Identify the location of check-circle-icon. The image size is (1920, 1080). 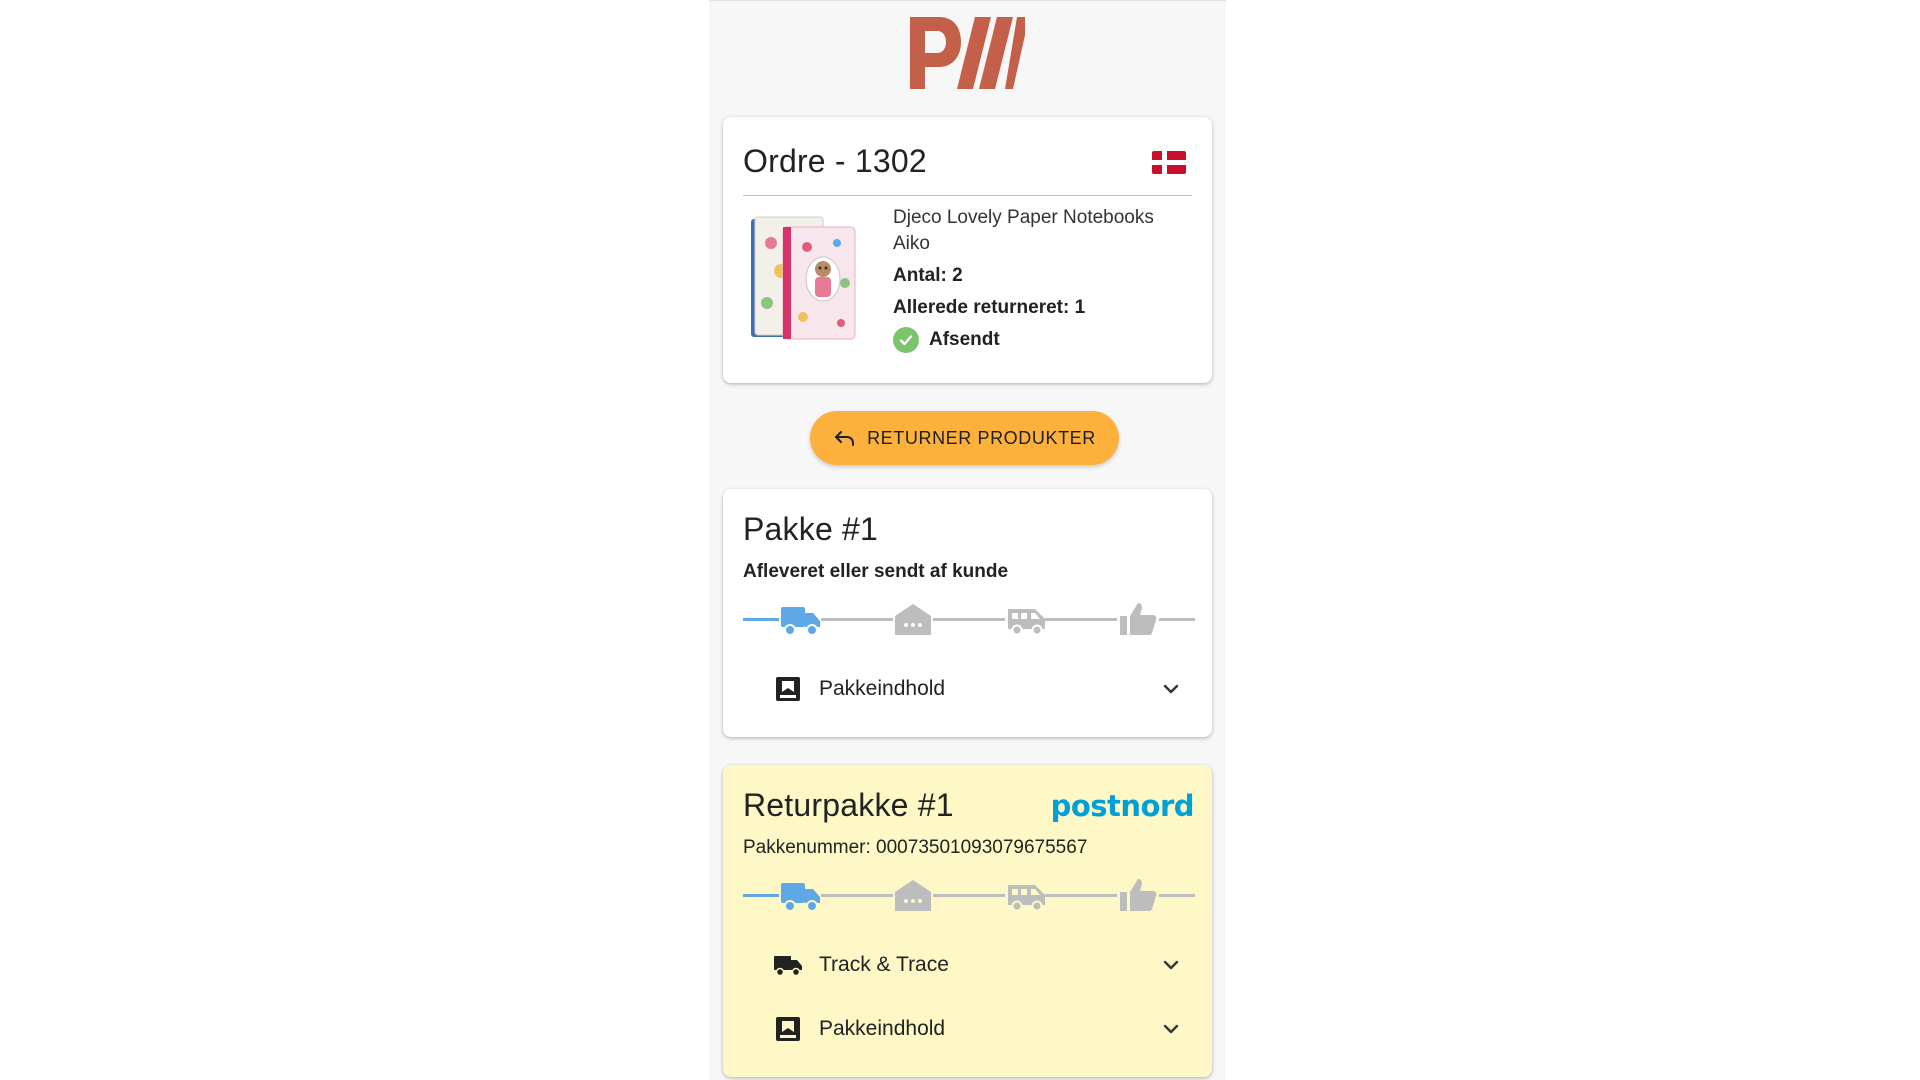
(906, 340).